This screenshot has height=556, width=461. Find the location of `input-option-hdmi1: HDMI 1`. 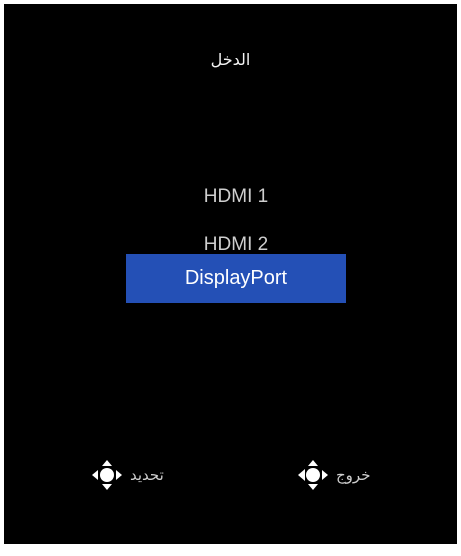

input-option-hdmi1: HDMI 1 is located at coordinates (236, 196).